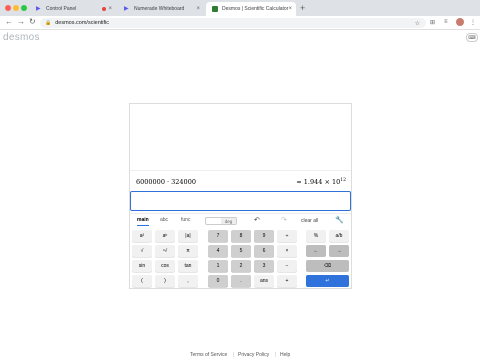  Describe the element at coordinates (287, 266) in the screenshot. I see `key-minus: −` at that location.